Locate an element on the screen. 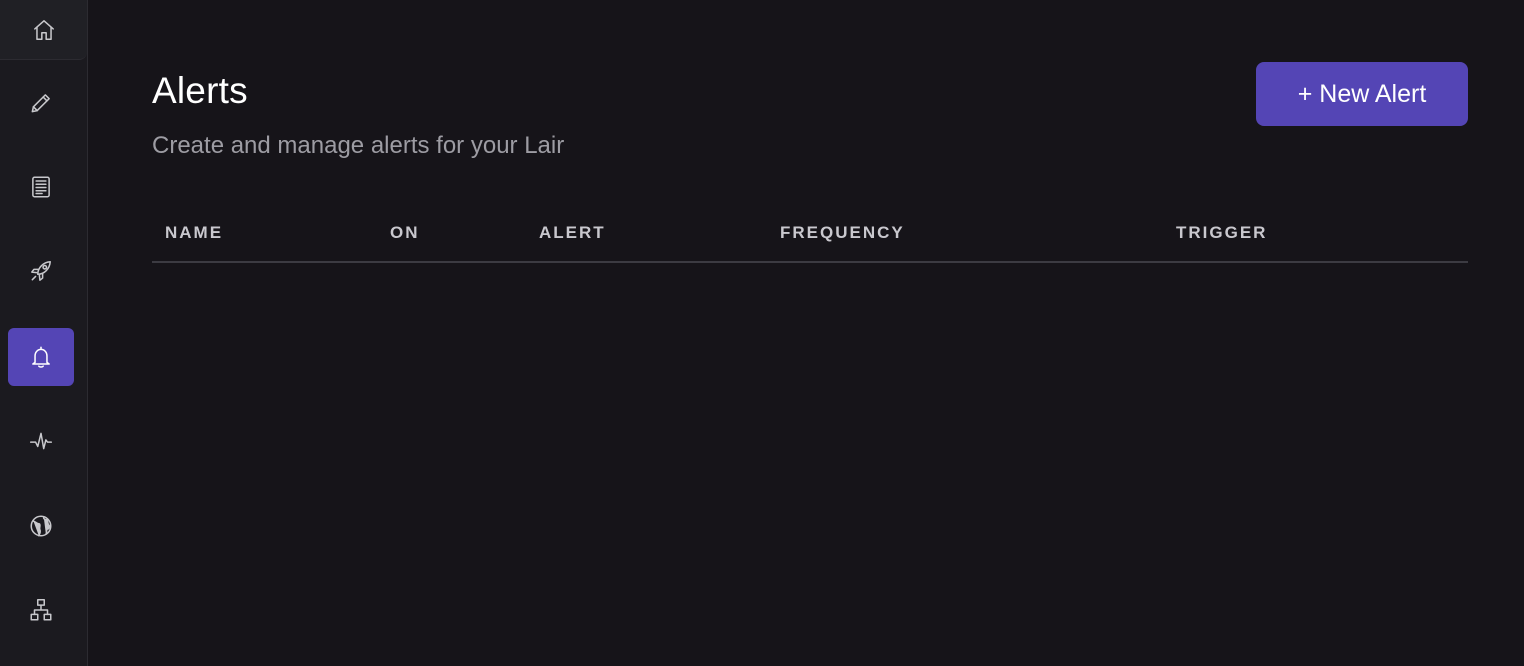 This screenshot has width=1524, height=666. sidebar-item-docs is located at coordinates (41, 187).